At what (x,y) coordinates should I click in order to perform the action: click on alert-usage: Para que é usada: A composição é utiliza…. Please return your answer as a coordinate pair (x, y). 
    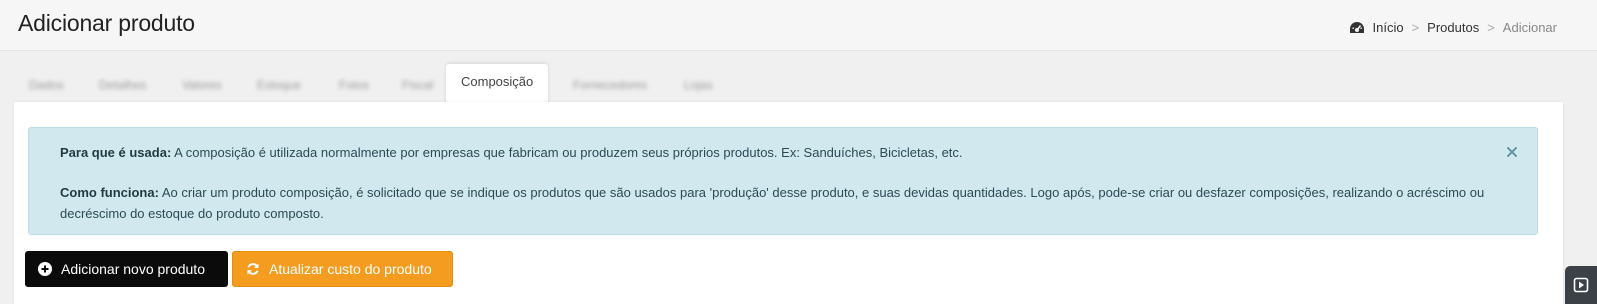
    Looking at the image, I should click on (776, 152).